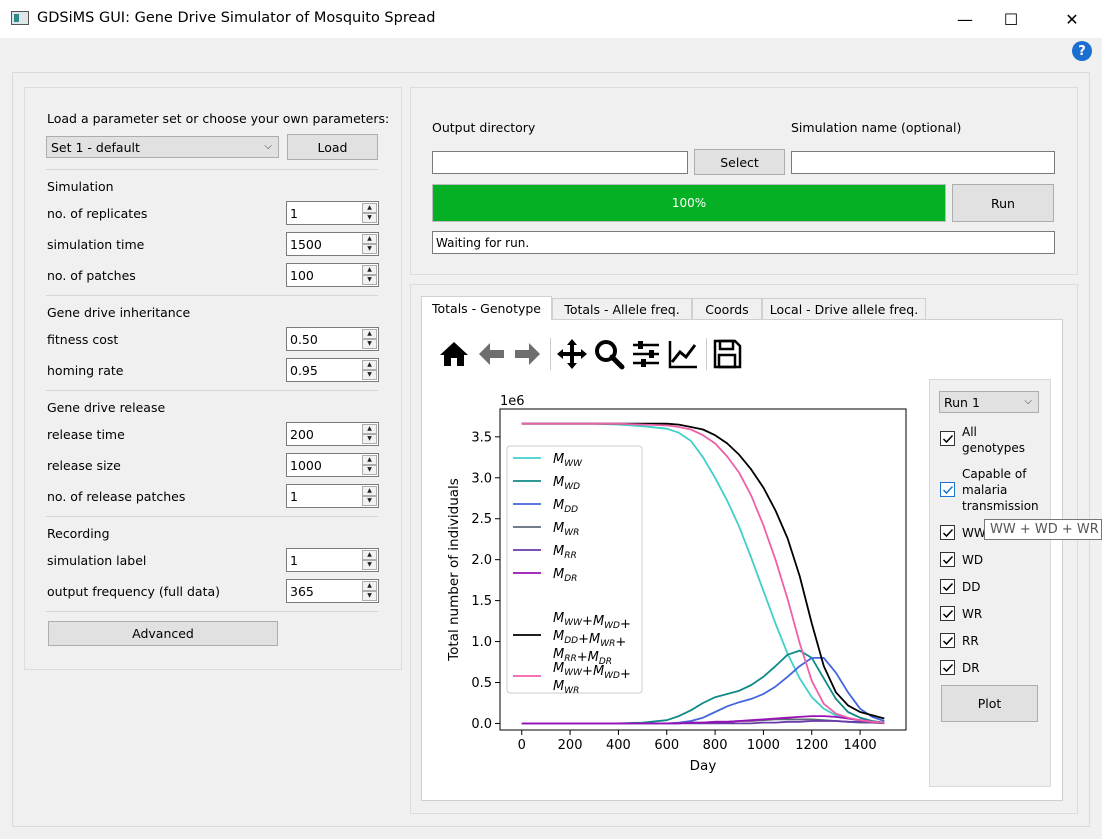  I want to click on output-frequency-spinbox: 365 ▲ ▼, so click(332, 591).